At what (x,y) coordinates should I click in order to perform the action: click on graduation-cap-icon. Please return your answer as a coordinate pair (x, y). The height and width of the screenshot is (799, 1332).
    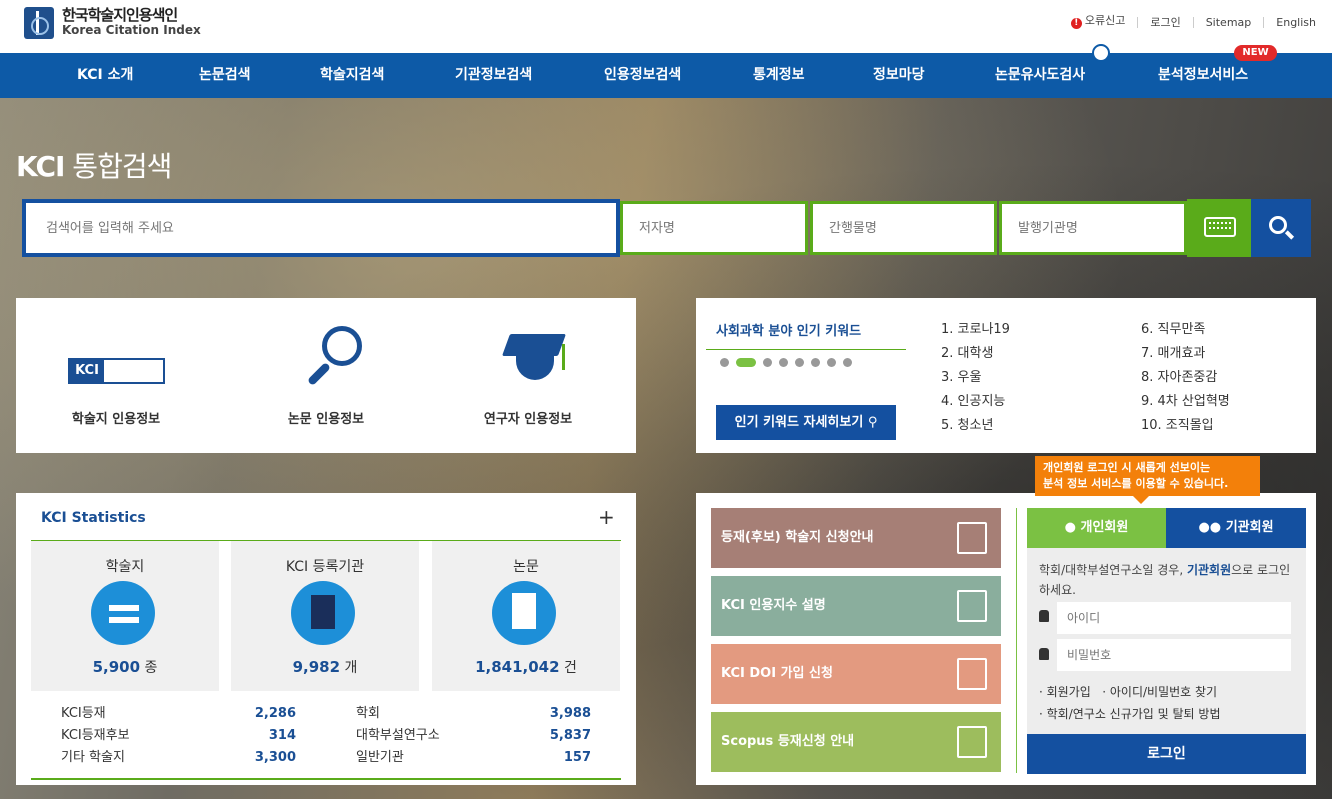
    Looking at the image, I should click on (535, 359).